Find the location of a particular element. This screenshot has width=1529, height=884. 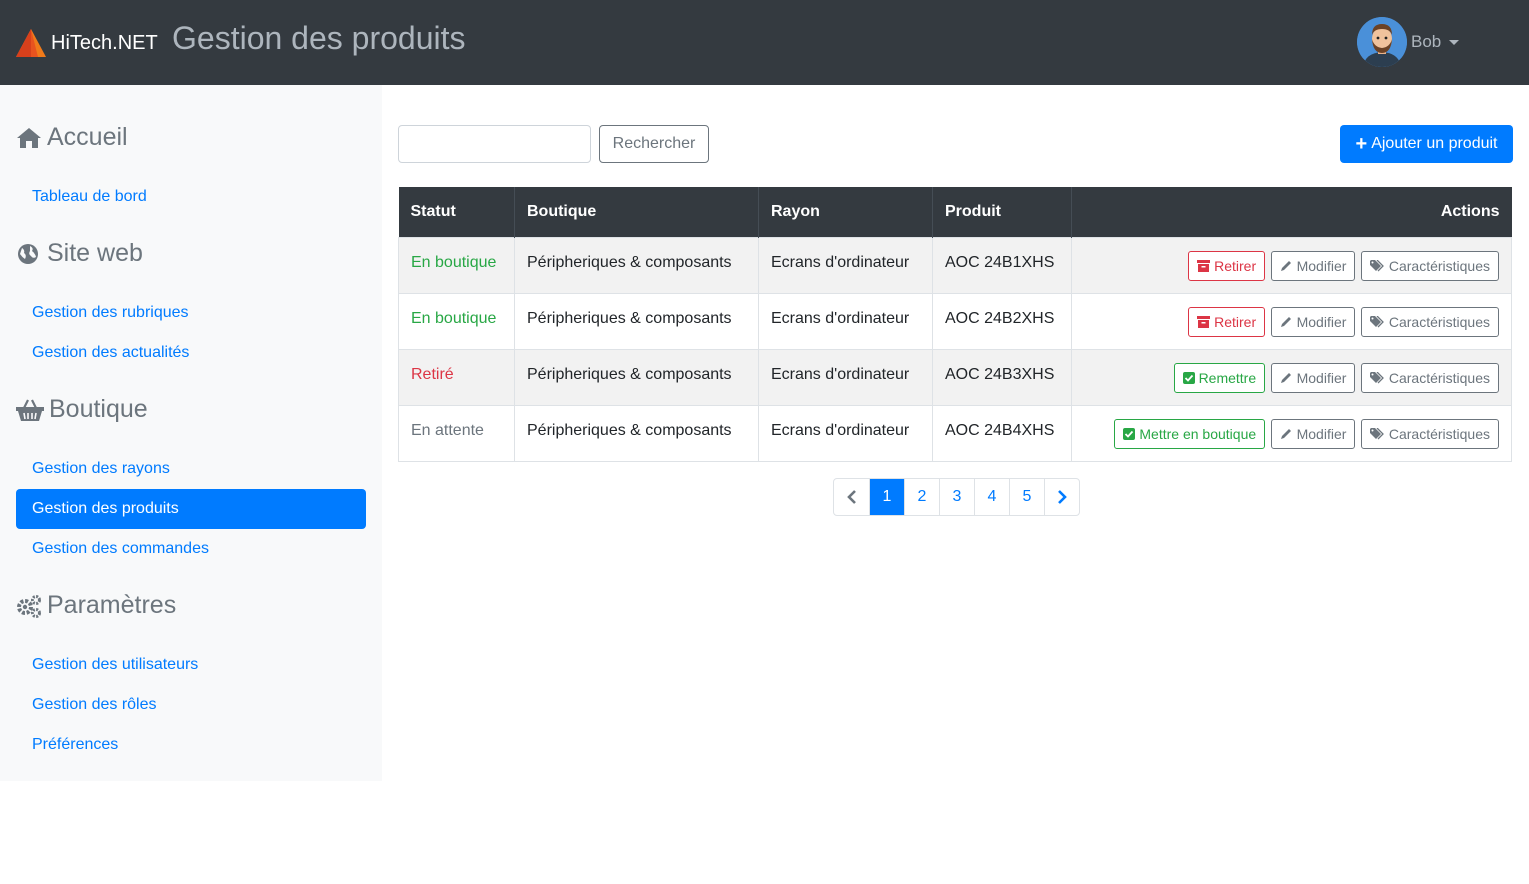

sidebar-item-utilisateurs: Gestion des utilisateurs is located at coordinates (191, 665).